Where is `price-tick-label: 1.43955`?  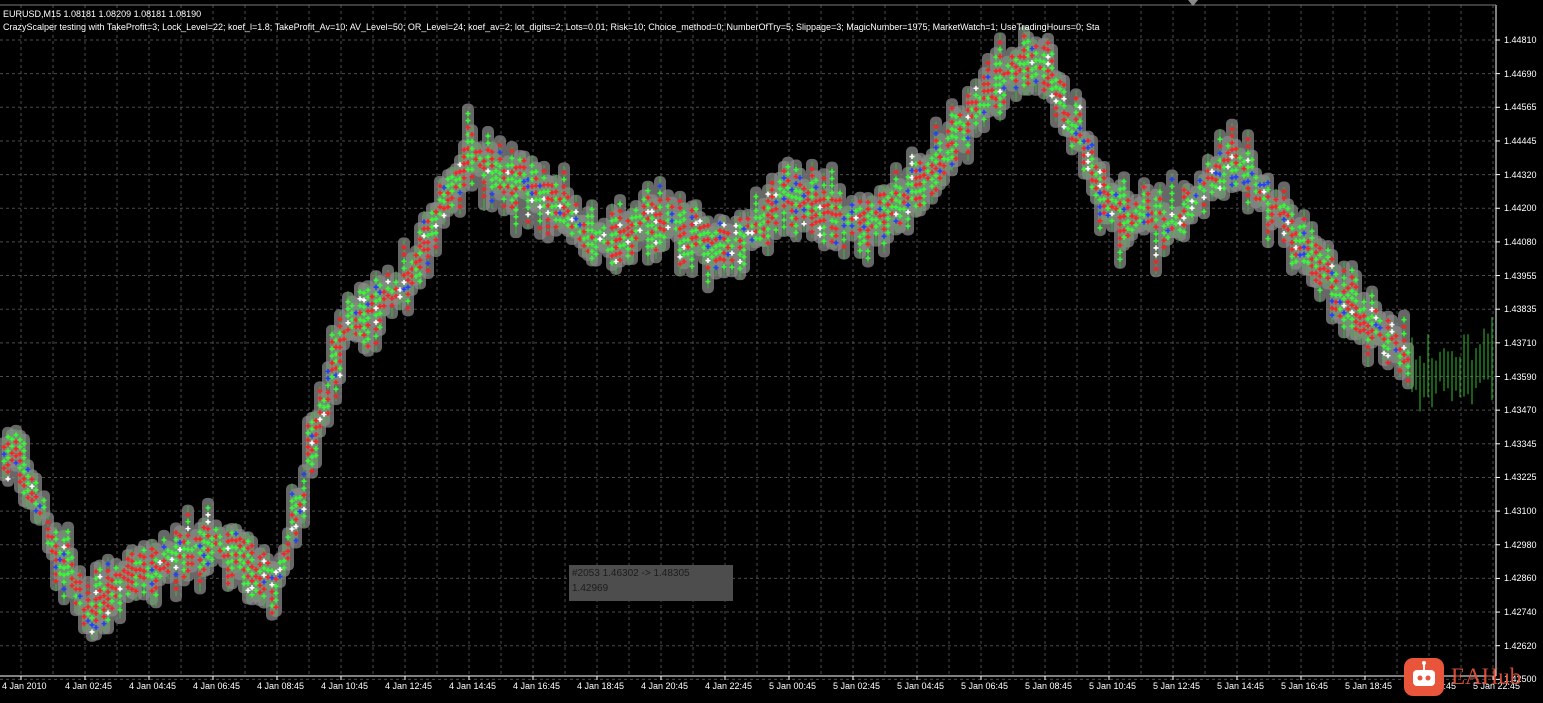 price-tick-label: 1.43955 is located at coordinates (1520, 275).